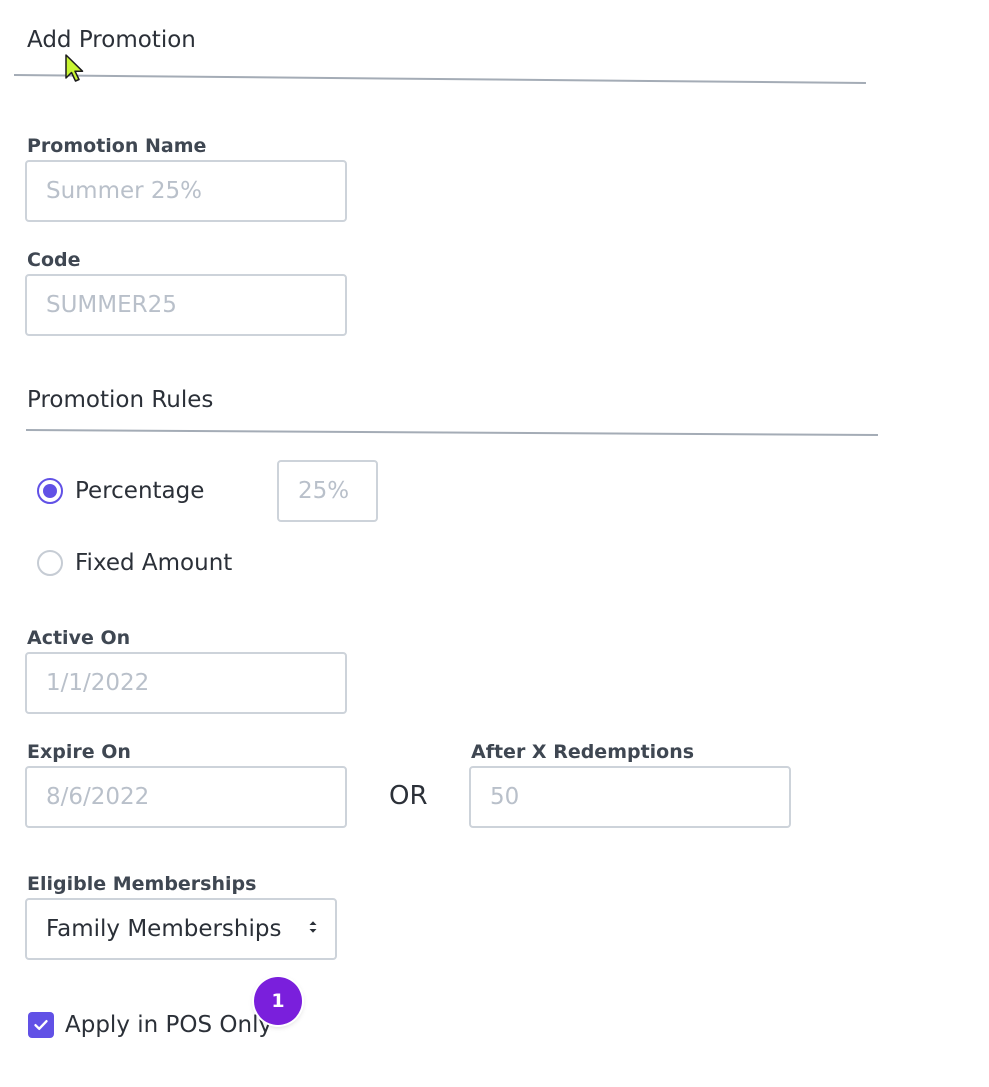 The image size is (989, 1087). Describe the element at coordinates (164, 929) in the screenshot. I see `eligible-memberships-value: Family Memberships` at that location.